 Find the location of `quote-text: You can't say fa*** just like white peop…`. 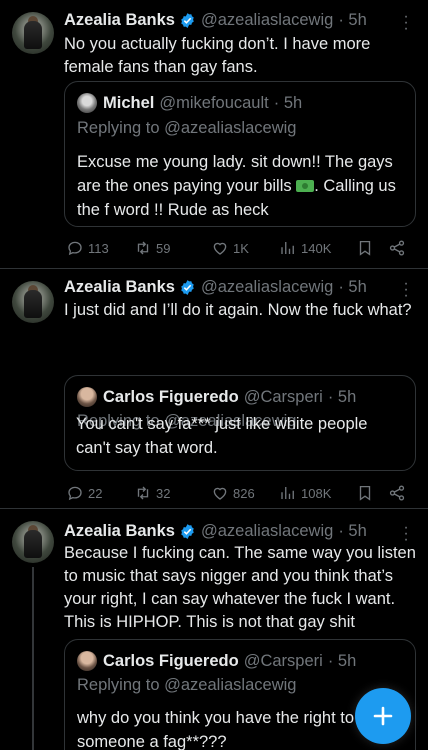

quote-text: You can't say fa*** just like white peop… is located at coordinates (222, 436).